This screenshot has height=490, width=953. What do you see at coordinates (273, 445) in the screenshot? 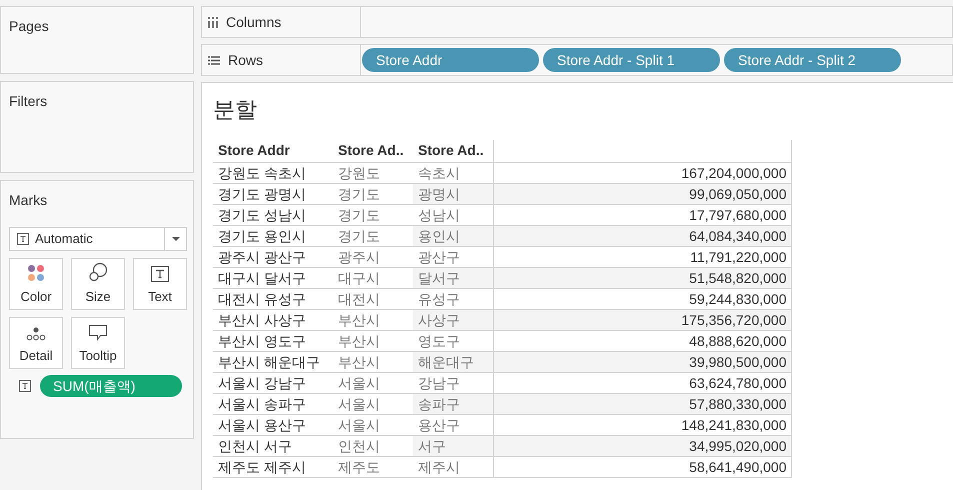
I see `table-cell: 인천시 서구` at bounding box center [273, 445].